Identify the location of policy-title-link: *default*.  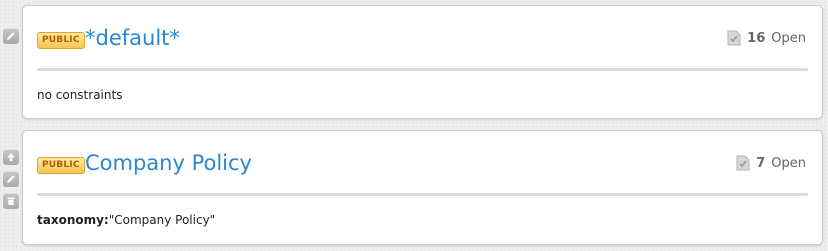
(132, 38).